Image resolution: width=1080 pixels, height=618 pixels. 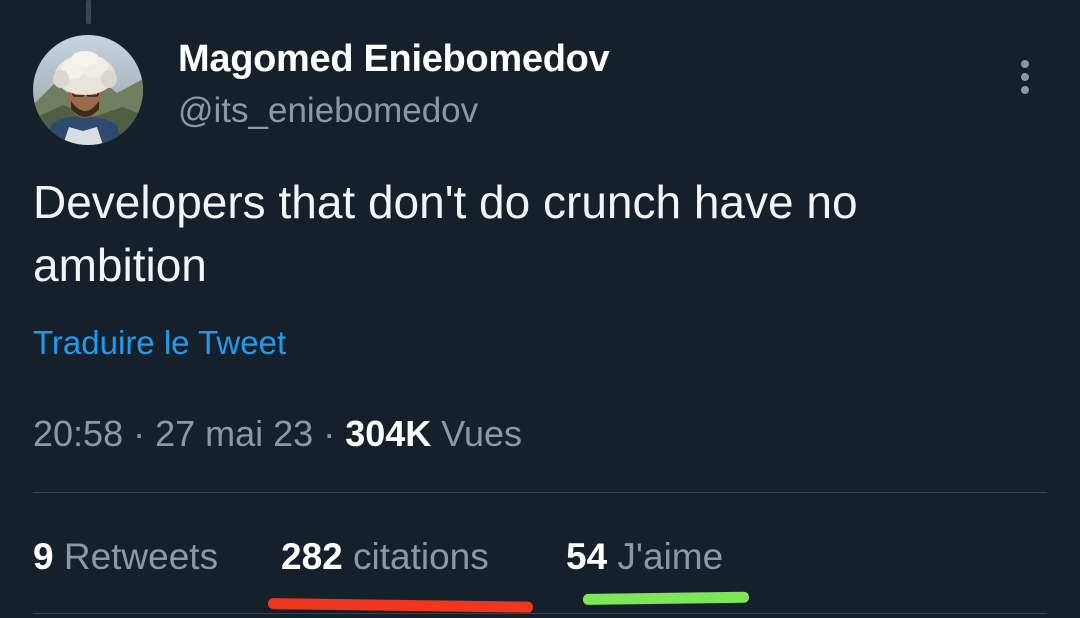 I want to click on more-vertical-icon, so click(x=1025, y=77).